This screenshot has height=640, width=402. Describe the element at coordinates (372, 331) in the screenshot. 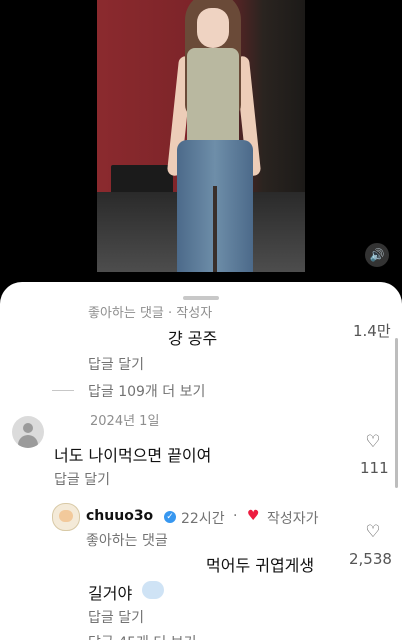

I see `likes-count-top: 1.4만` at that location.